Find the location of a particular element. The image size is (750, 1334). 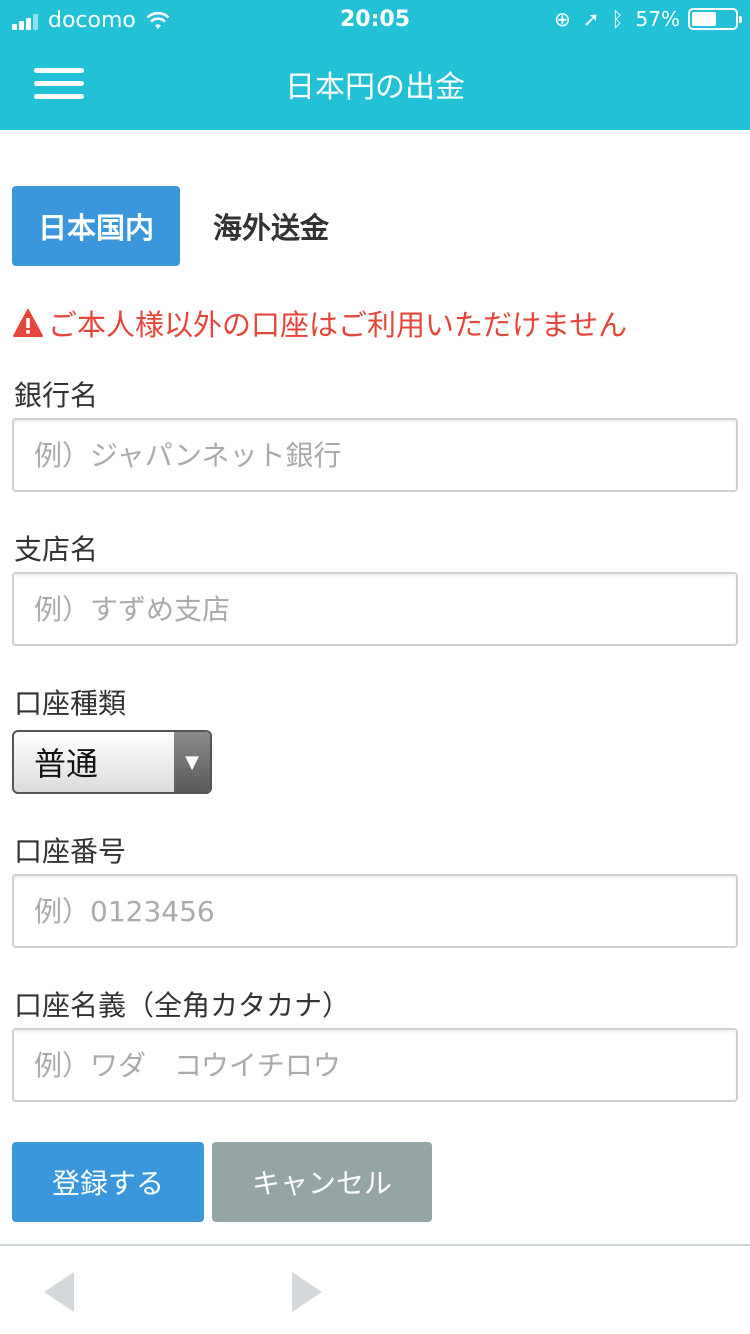

branch-name-label: 支店名 is located at coordinates (56, 549).